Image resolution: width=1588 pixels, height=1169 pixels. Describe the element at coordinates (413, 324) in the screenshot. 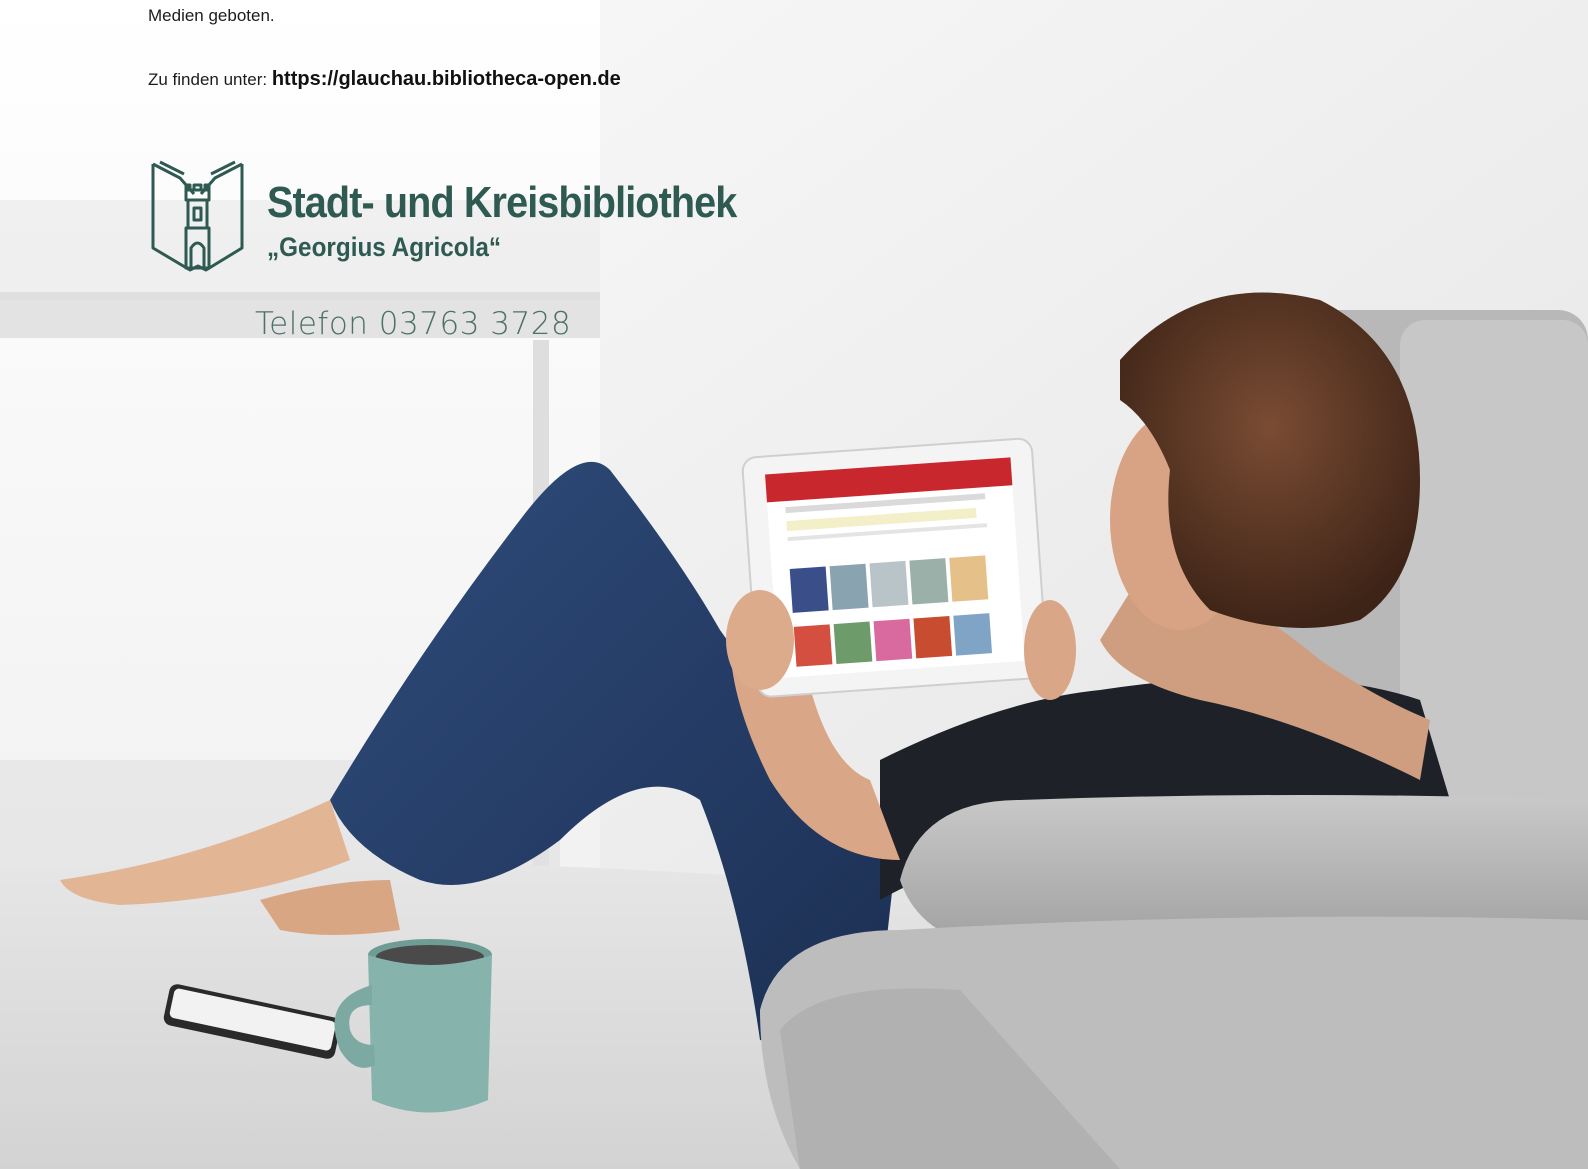

I see `phone-number: Telefon 03763 3728` at that location.